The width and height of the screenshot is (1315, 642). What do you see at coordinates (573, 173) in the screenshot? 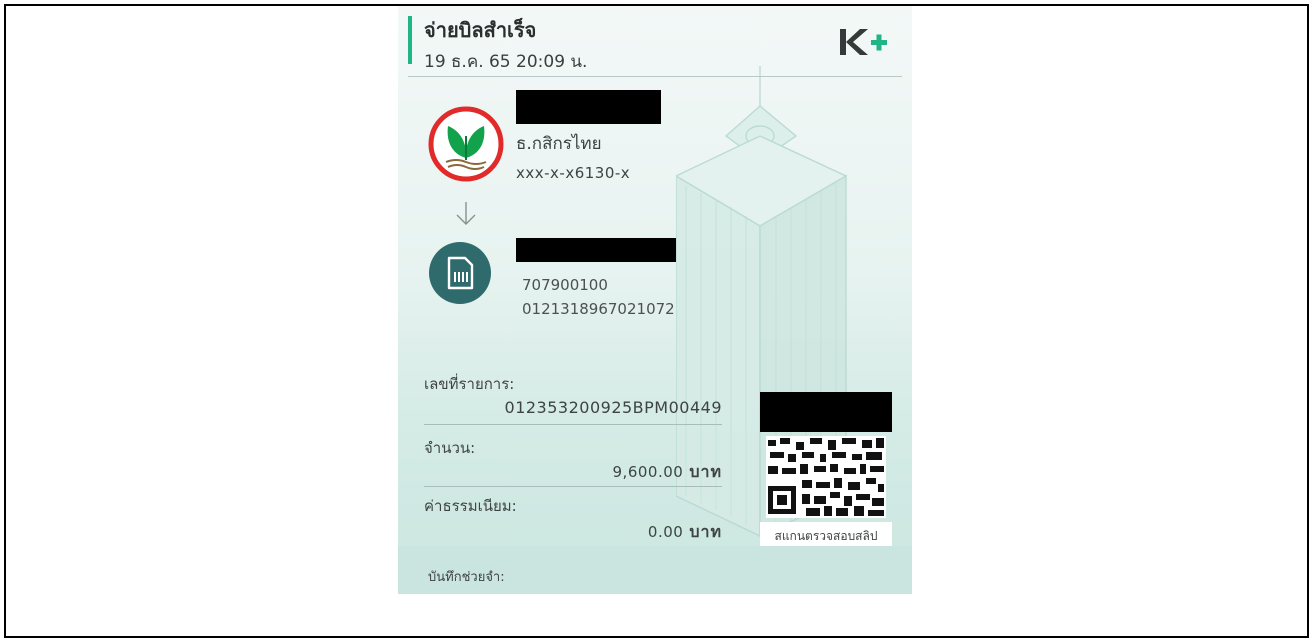
I see `sender-account-number: xxx-x-x6130-x` at bounding box center [573, 173].